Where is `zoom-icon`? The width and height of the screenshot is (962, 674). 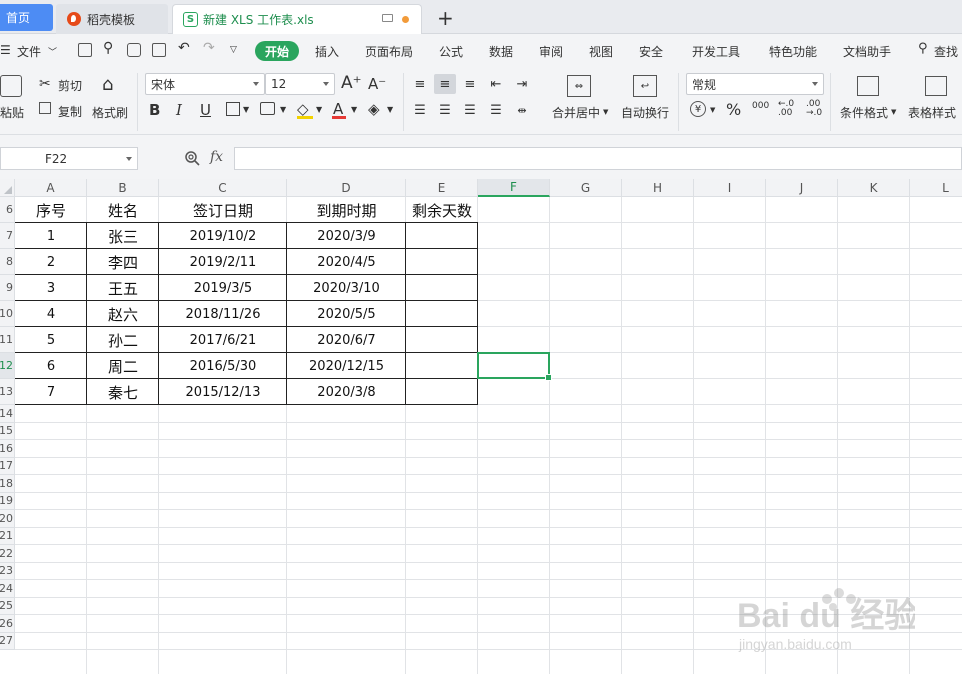 zoom-icon is located at coordinates (192, 158).